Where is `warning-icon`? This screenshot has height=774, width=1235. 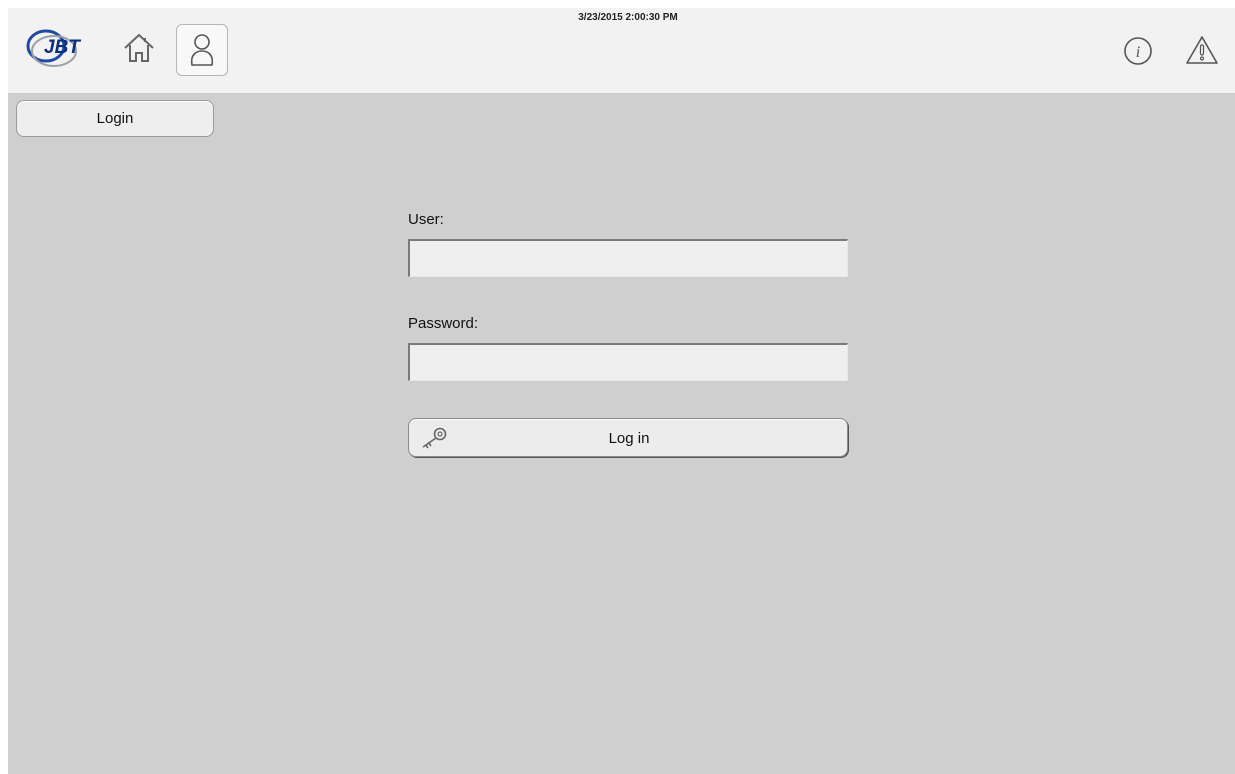 warning-icon is located at coordinates (1202, 50).